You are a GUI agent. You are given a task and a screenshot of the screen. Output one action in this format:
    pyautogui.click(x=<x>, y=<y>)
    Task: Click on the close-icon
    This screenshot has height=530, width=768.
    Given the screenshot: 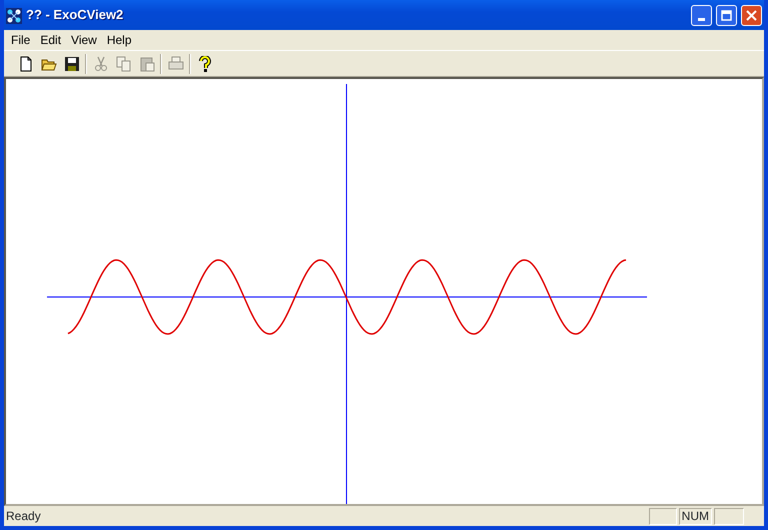 What is the action you would take?
    pyautogui.click(x=751, y=15)
    